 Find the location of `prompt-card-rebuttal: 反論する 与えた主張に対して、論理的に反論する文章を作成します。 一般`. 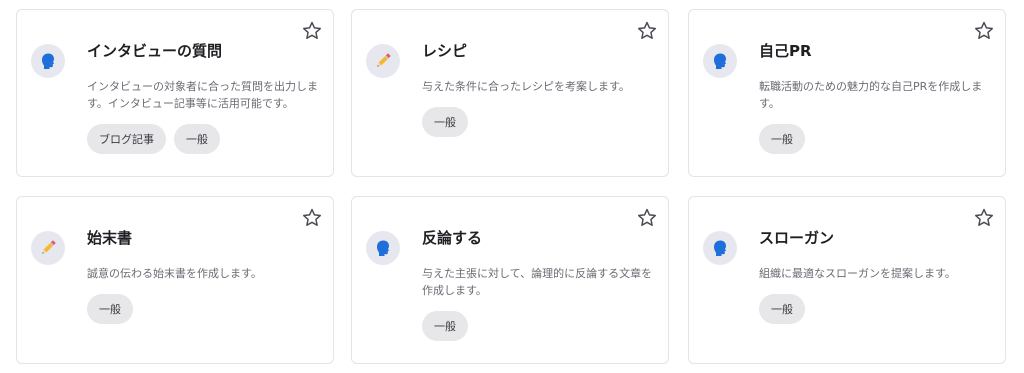

prompt-card-rebuttal: 反論する 与えた主張に対して、論理的に反論する文章を作成します。 一般 is located at coordinates (510, 280).